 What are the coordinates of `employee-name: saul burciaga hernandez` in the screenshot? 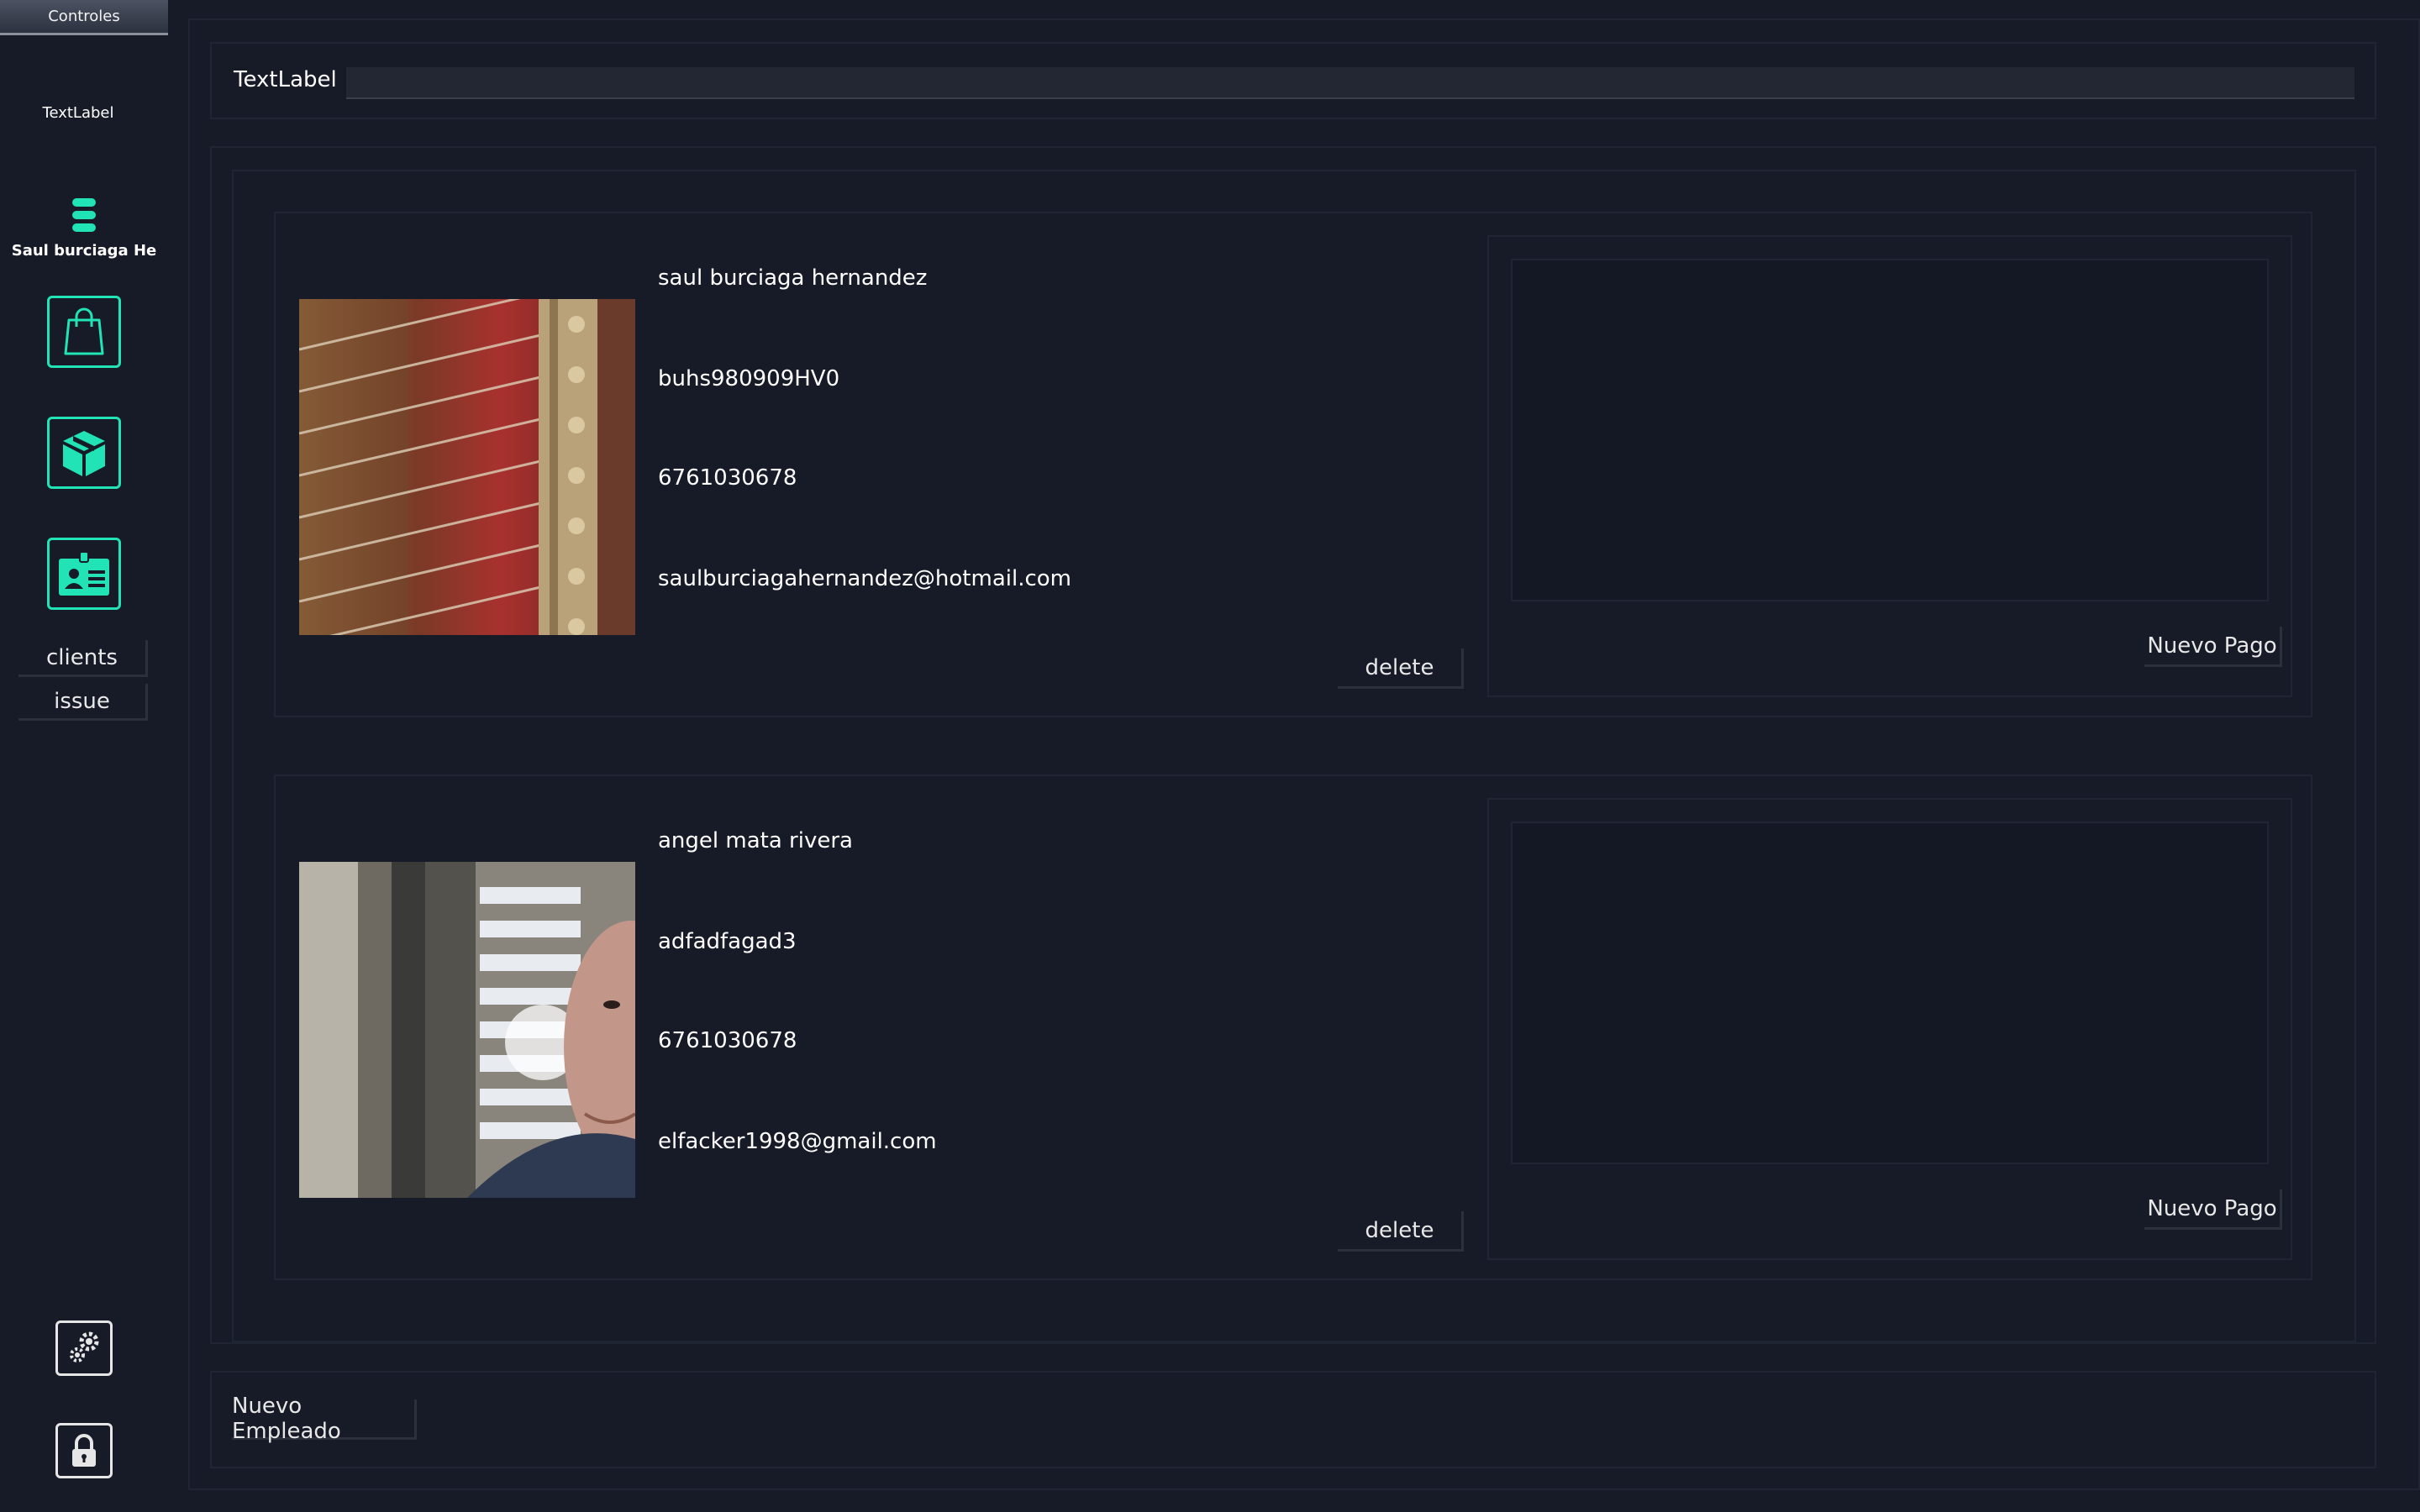 It's located at (793, 278).